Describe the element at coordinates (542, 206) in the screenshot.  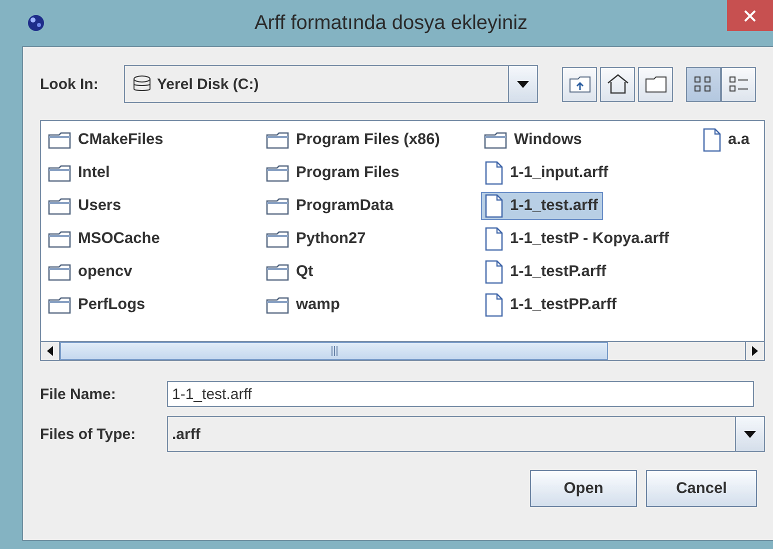
I see `file-item: 1-1_test.arff` at that location.